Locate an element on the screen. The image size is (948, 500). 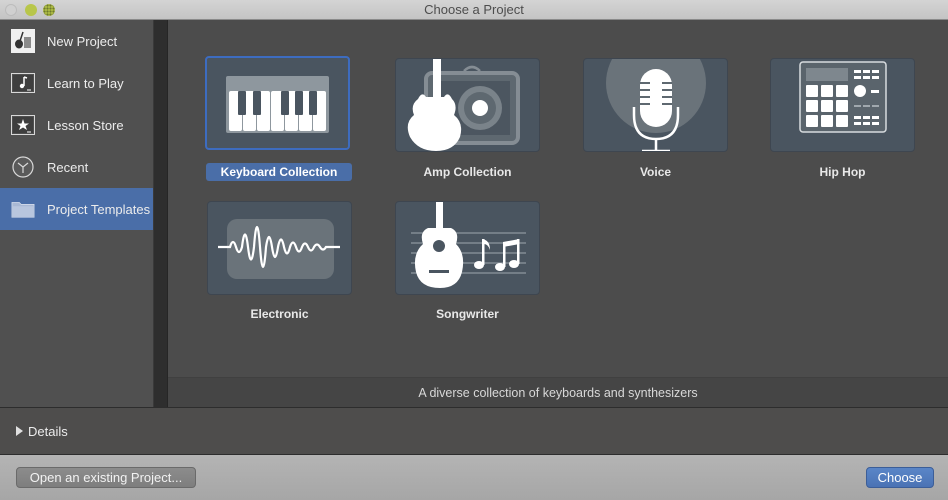
template-tile-voice is located at coordinates (655, 105).